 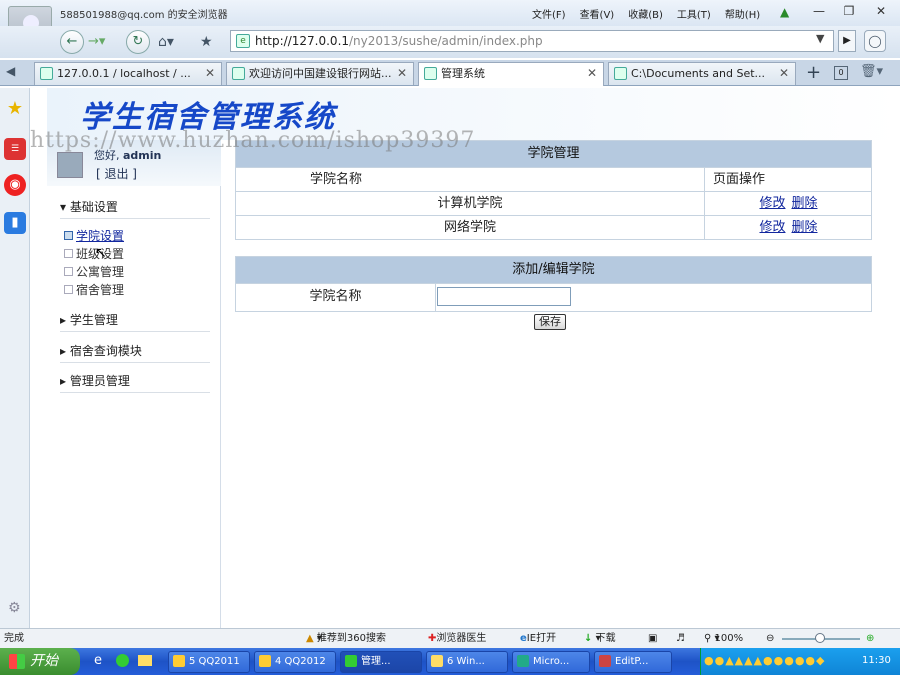 I want to click on status-item-label: 下载, so click(x=605, y=638).